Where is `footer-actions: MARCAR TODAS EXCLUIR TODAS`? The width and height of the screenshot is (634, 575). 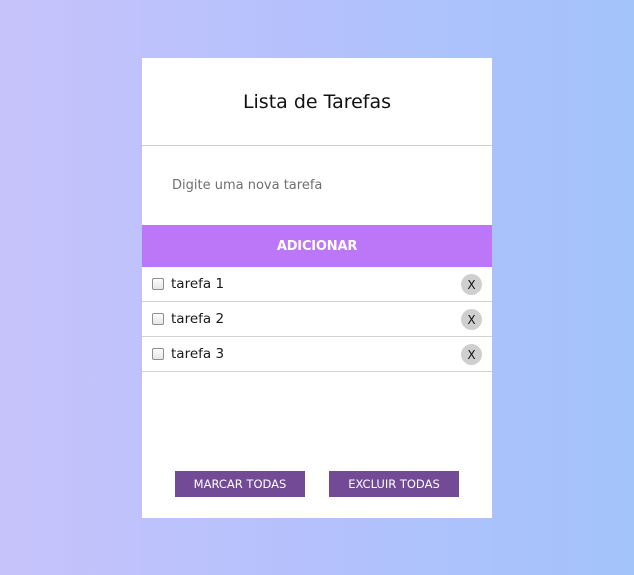
footer-actions: MARCAR TODAS EXCLUIR TODAS is located at coordinates (317, 484).